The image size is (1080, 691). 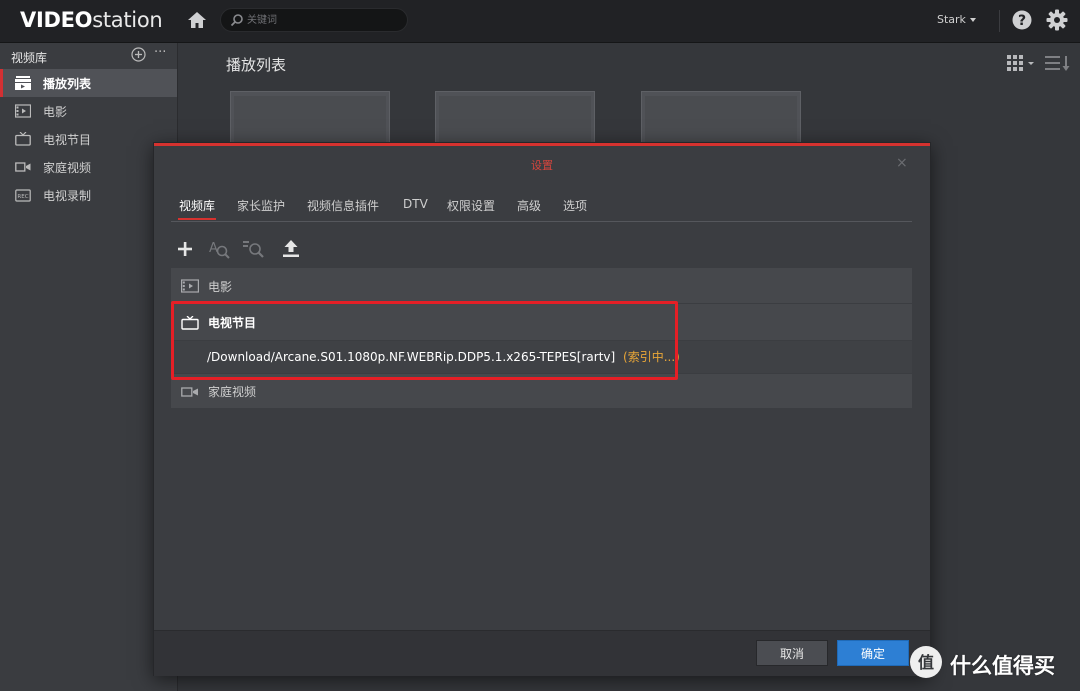 I want to click on sidebar-item-tv-recordings: REC 电视录制, so click(x=88, y=195).